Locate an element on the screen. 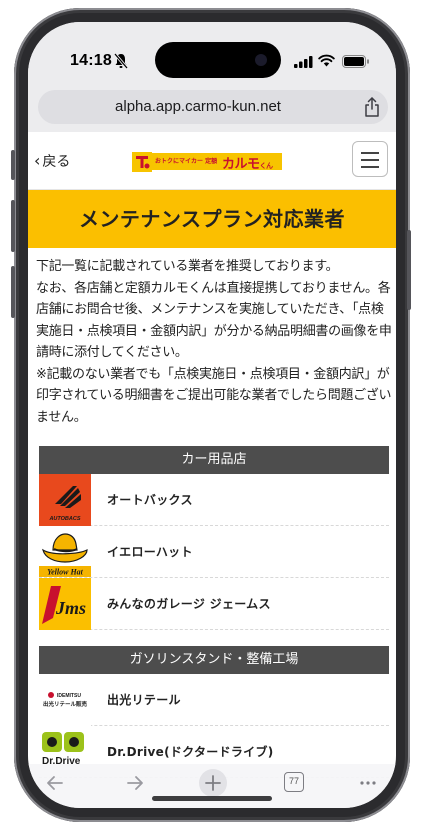 Image resolution: width=422 pixels, height=831 pixels. action-button is located at coordinates (13, 165).